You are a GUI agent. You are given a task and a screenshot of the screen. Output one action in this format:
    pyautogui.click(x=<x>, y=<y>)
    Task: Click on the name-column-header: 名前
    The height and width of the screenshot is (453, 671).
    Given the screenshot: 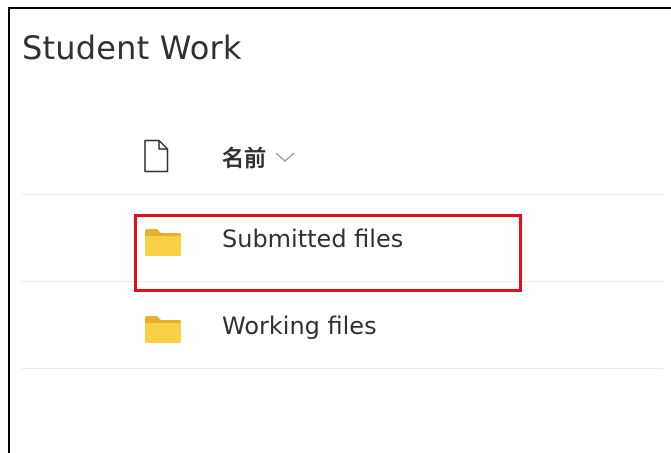 What is the action you would take?
    pyautogui.click(x=259, y=157)
    